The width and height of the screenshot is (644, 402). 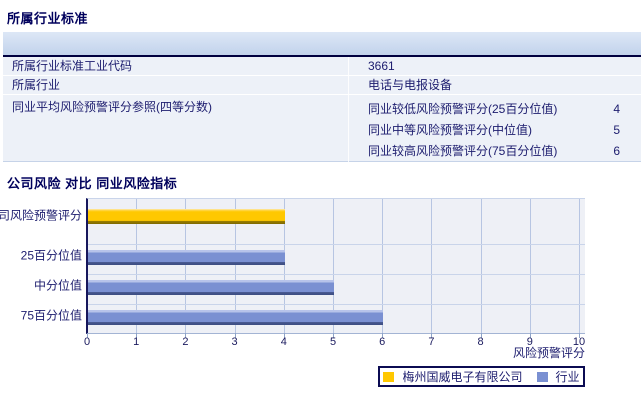 I want to click on subrow-label: 同业较高风险预警评分(75百分位值), so click(x=463, y=151).